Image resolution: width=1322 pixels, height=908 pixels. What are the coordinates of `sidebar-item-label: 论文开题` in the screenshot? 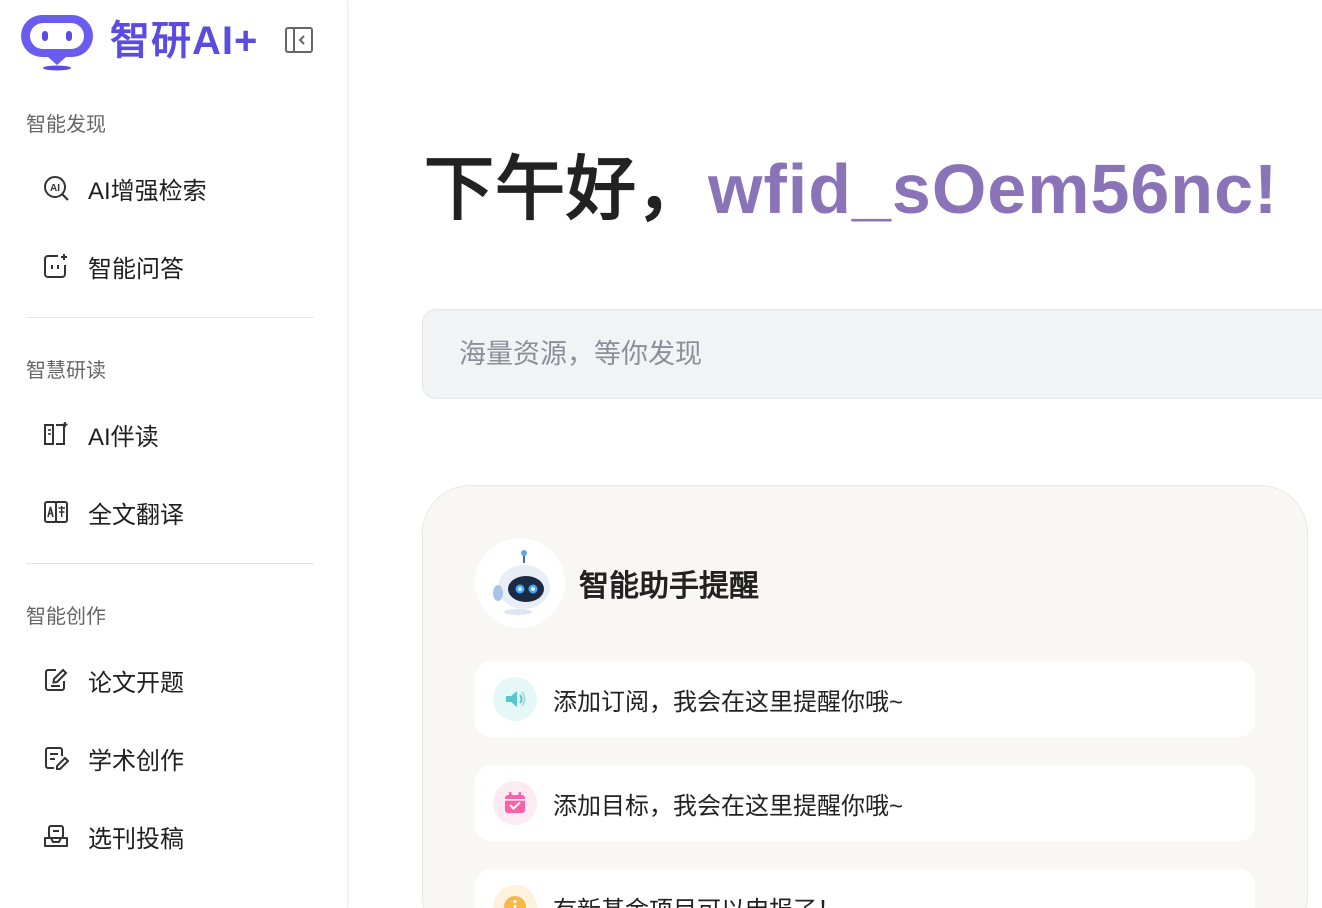 It's located at (136, 683).